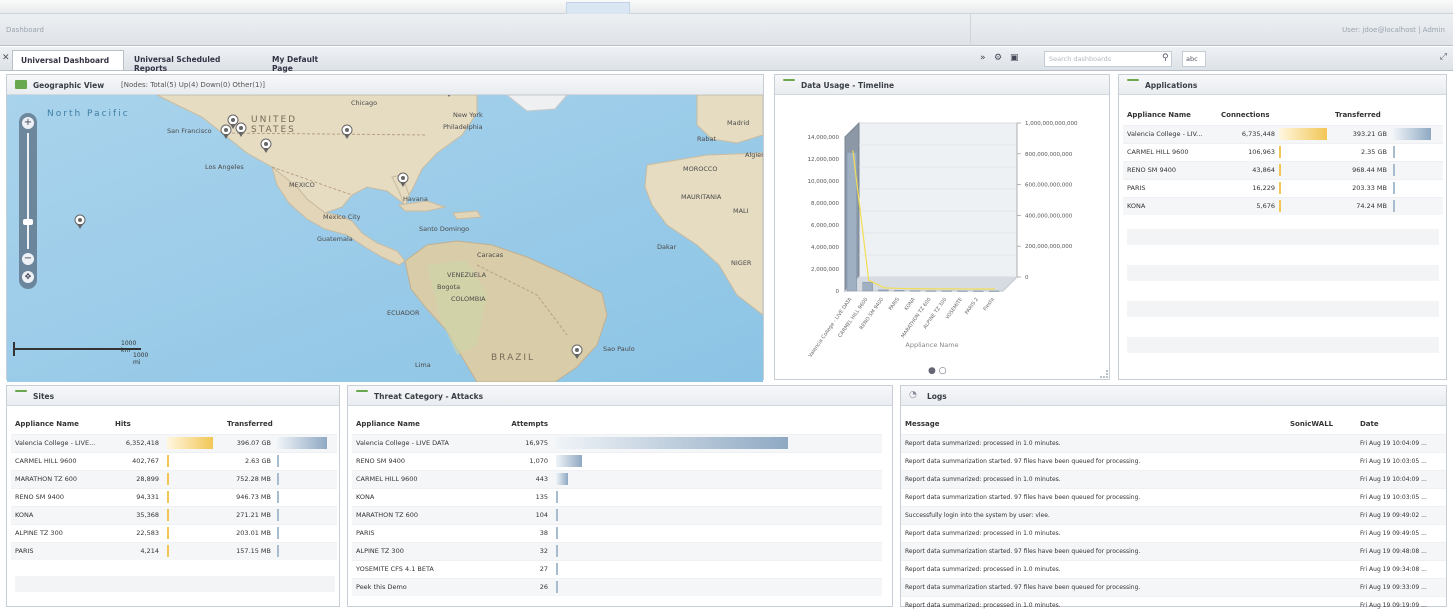 Image resolution: width=1453 pixels, height=611 pixels. What do you see at coordinates (25, 30) in the screenshot?
I see `breadcrumb: Dashboard` at bounding box center [25, 30].